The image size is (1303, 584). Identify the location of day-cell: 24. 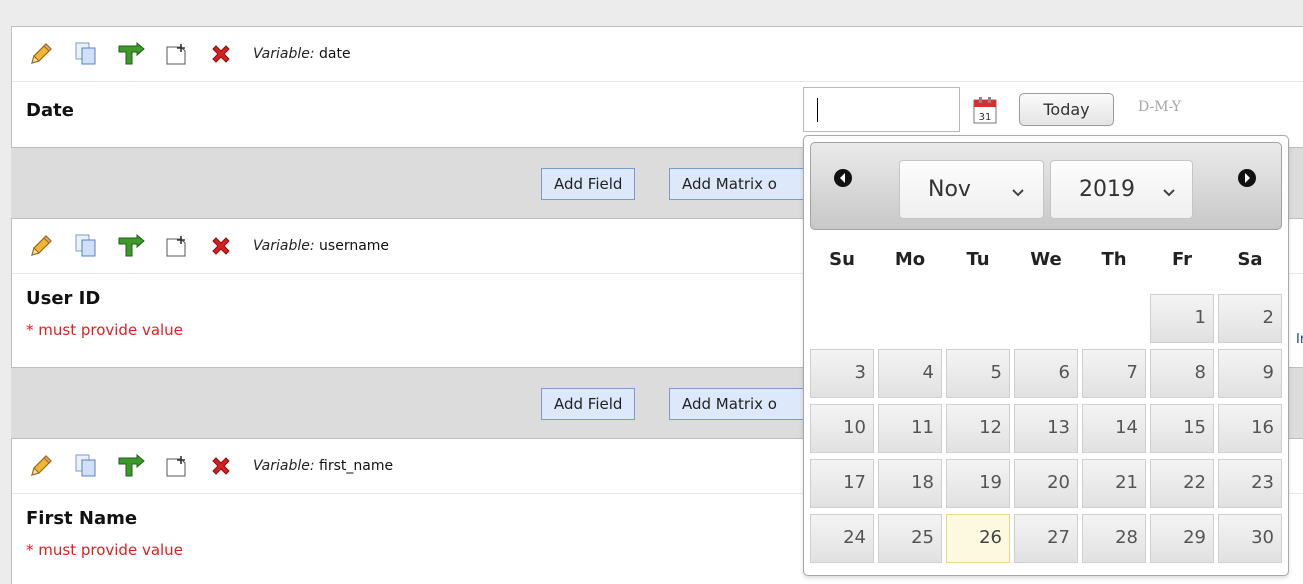
(842, 538).